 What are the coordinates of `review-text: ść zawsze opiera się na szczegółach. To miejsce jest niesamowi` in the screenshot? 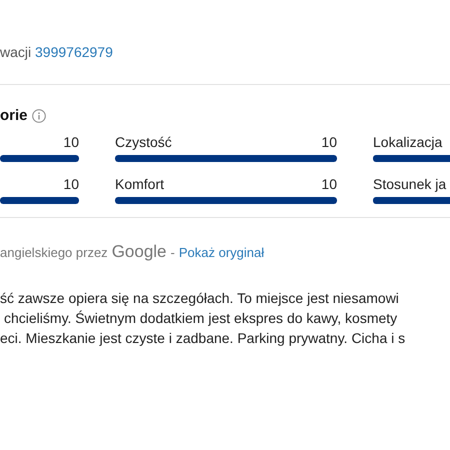 It's located at (200, 298).